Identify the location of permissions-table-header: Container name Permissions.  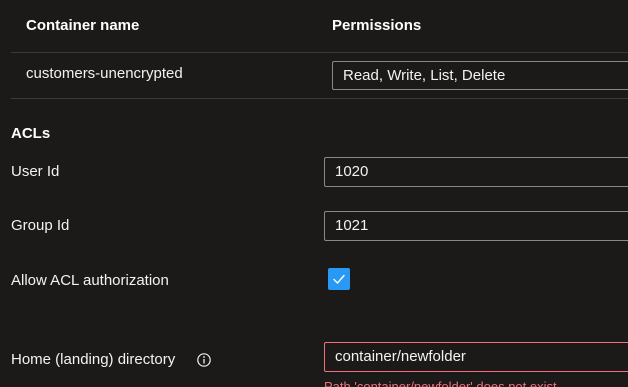
(319, 26).